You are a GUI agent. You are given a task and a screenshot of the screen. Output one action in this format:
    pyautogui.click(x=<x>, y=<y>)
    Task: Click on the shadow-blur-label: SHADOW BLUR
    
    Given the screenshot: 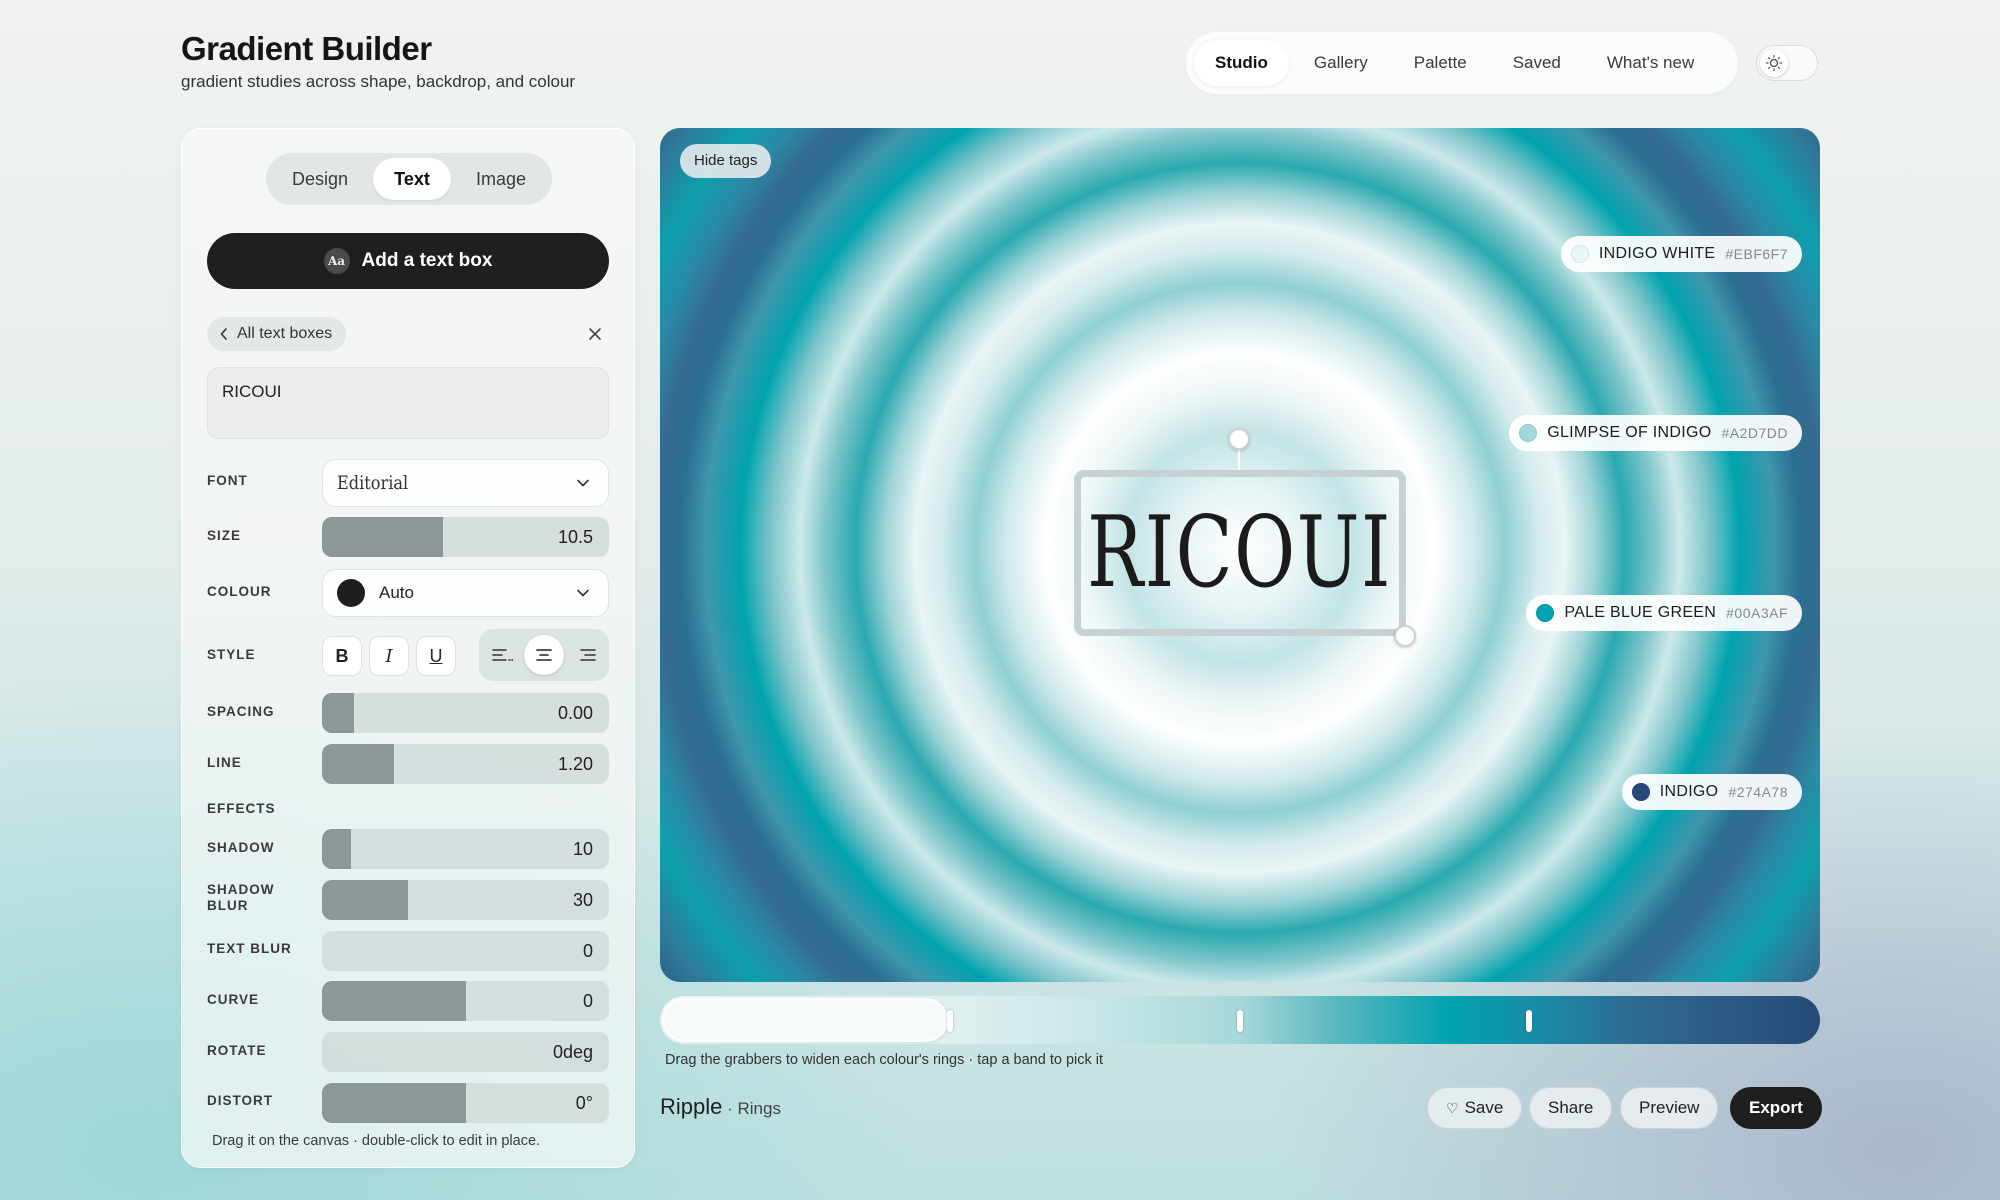 What is the action you would take?
    pyautogui.click(x=241, y=898)
    